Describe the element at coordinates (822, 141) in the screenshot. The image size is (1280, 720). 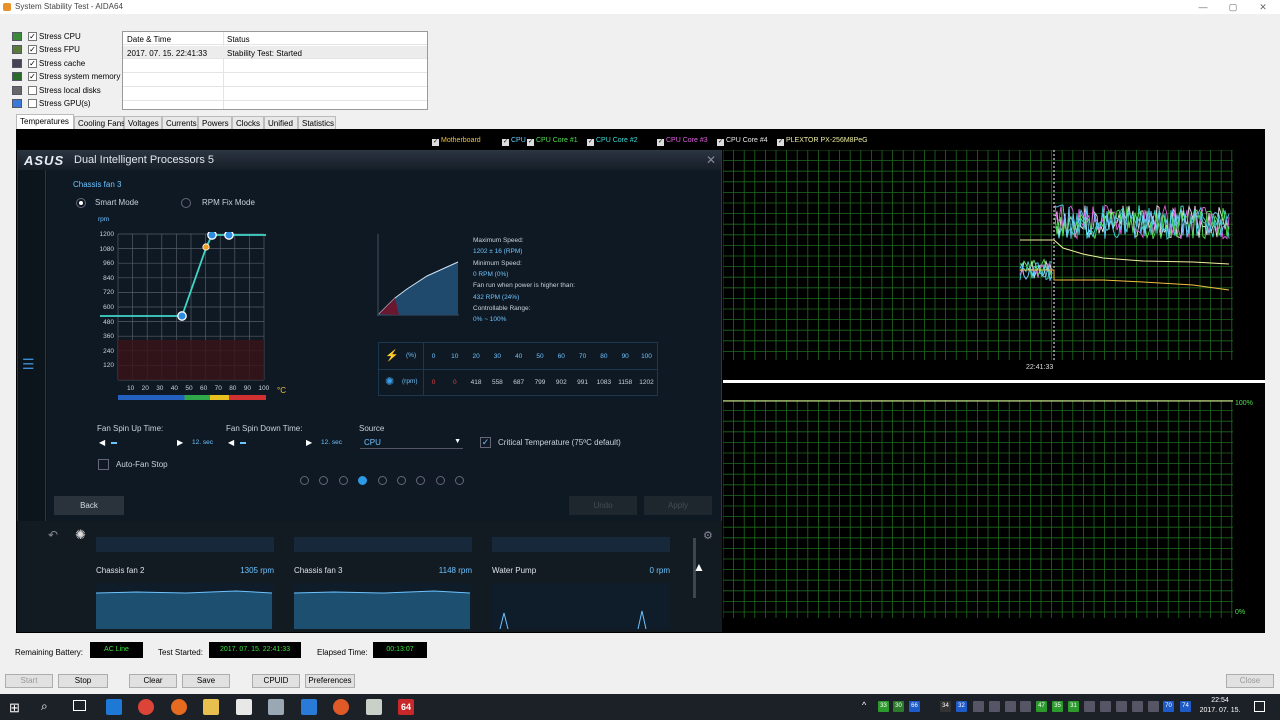
I see `legend-item: ✓ PLEXTOR PX-256M8PeG` at that location.